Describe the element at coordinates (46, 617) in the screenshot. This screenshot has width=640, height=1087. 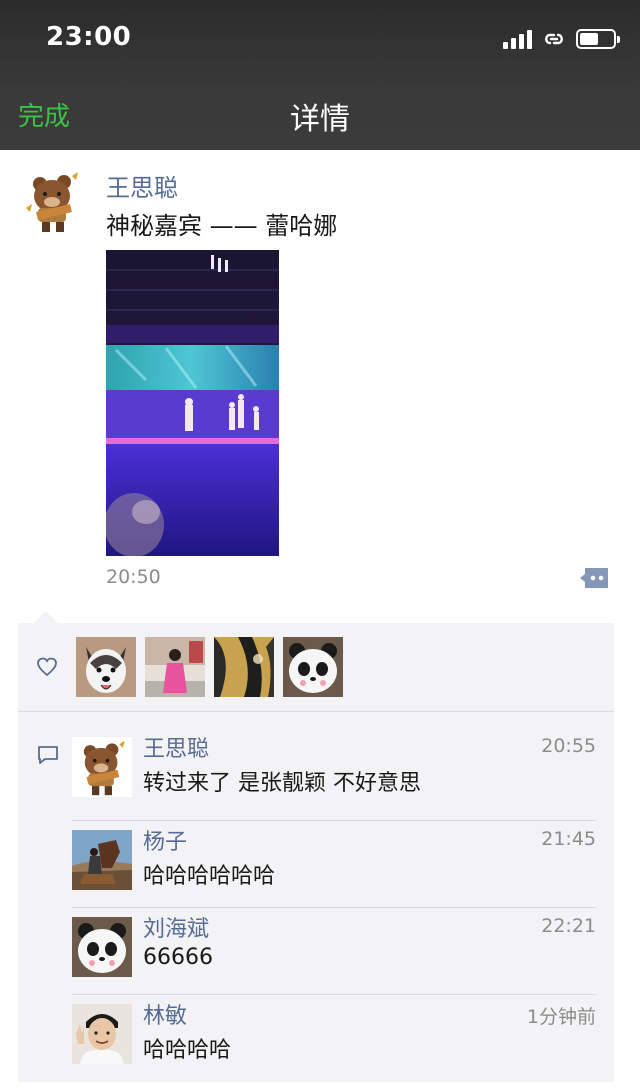
I see `panel-pointer` at that location.